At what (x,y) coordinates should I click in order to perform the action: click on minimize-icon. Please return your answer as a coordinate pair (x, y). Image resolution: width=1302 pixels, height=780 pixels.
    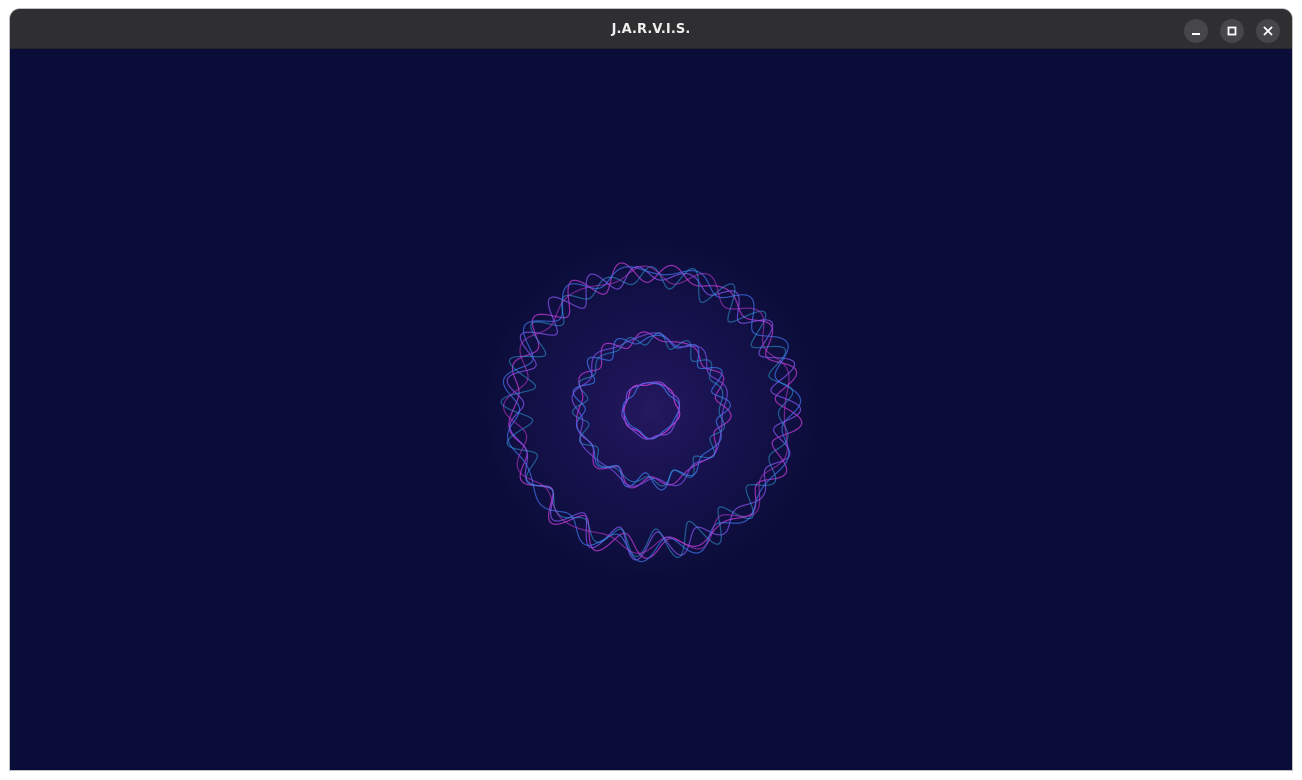
    Looking at the image, I should click on (1196, 31).